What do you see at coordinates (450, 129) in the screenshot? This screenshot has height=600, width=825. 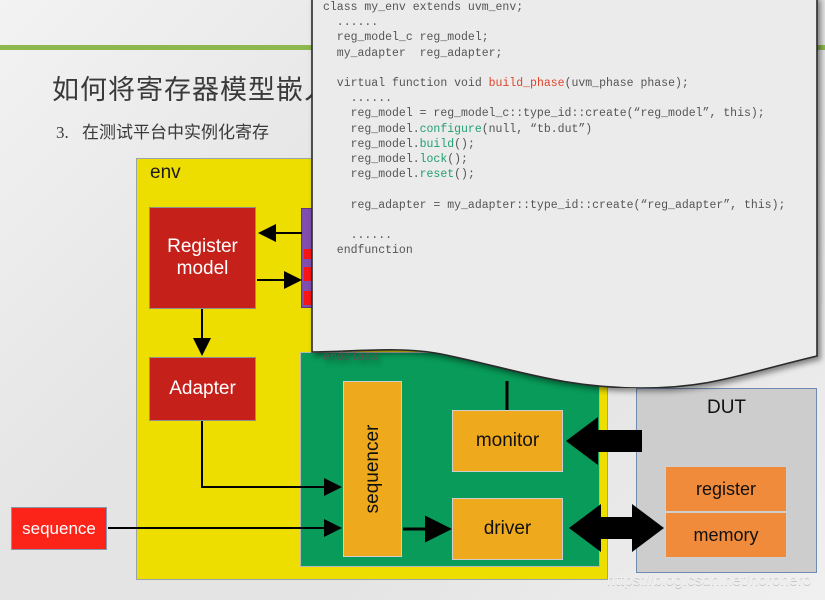 I see `code-keyword: configure` at bounding box center [450, 129].